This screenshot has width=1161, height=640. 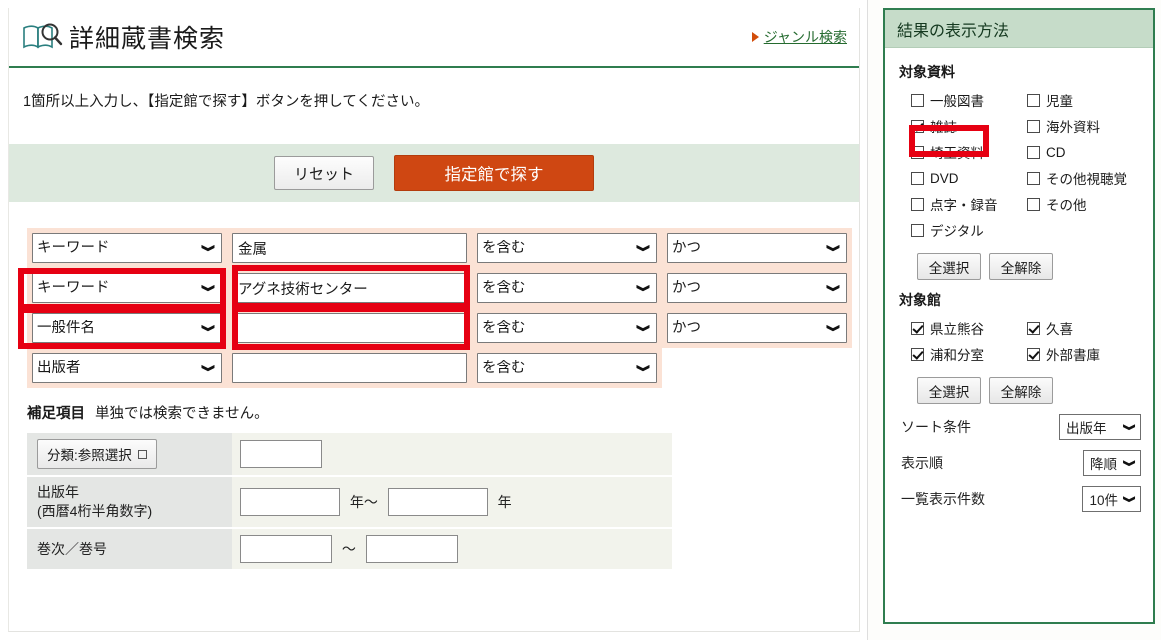 I want to click on search-operator-select-0: を含む, so click(x=567, y=248).